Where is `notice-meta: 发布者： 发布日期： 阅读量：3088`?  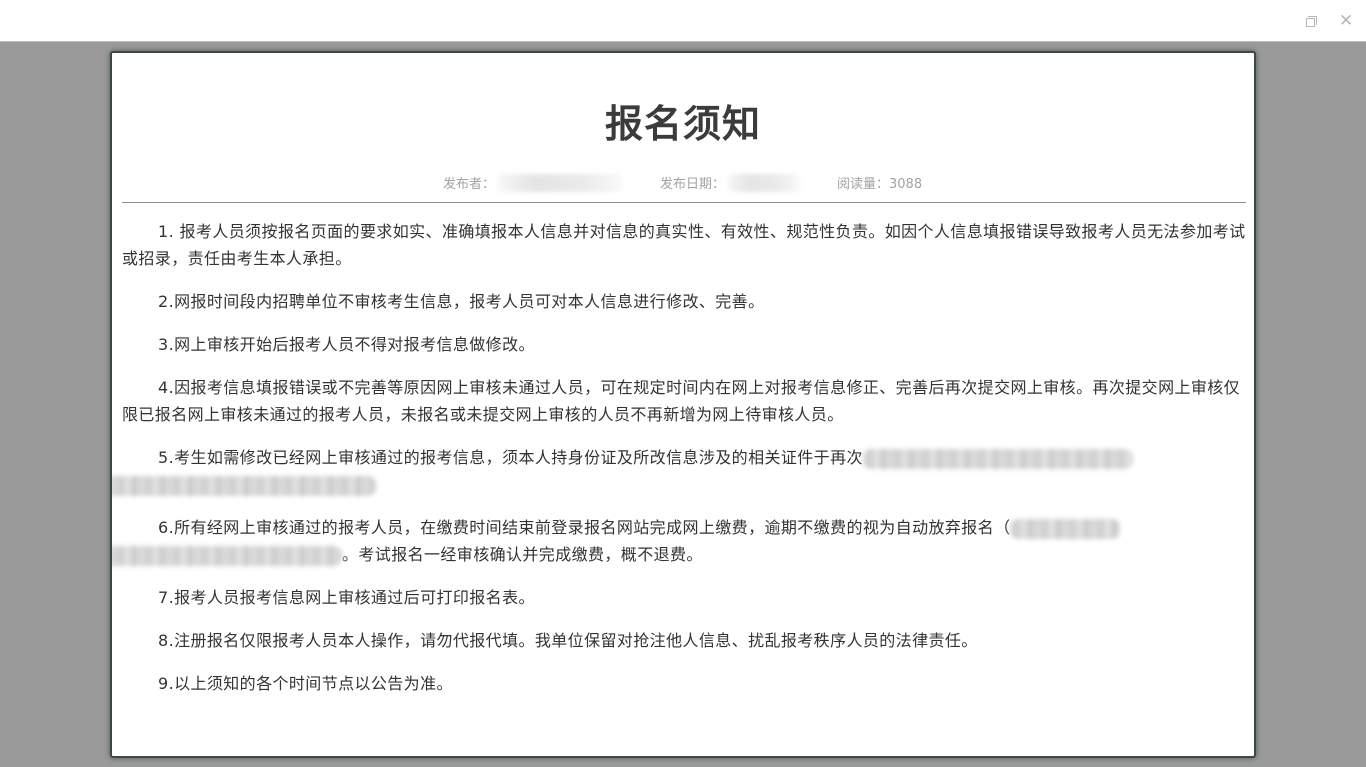
notice-meta: 发布者： 发布日期： 阅读量：3088 is located at coordinates (683, 182).